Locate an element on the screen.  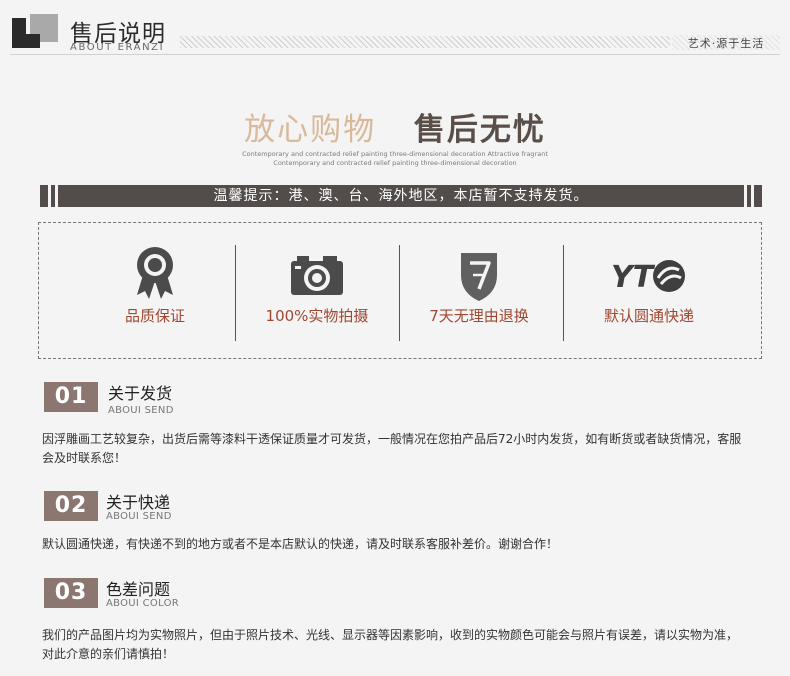
hero-title-part1: 放心购物 is located at coordinates (310, 130).